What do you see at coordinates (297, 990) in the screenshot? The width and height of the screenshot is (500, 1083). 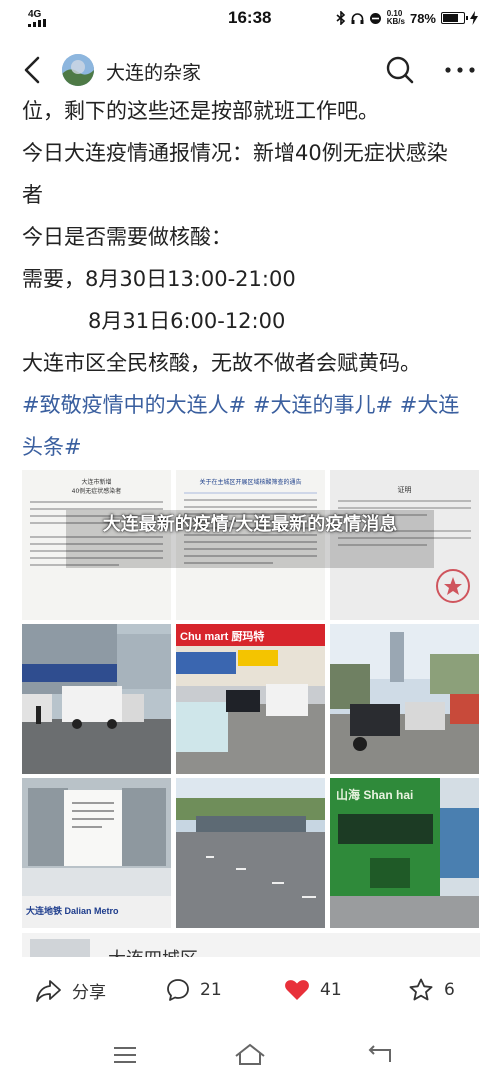 I see `heart-icon` at bounding box center [297, 990].